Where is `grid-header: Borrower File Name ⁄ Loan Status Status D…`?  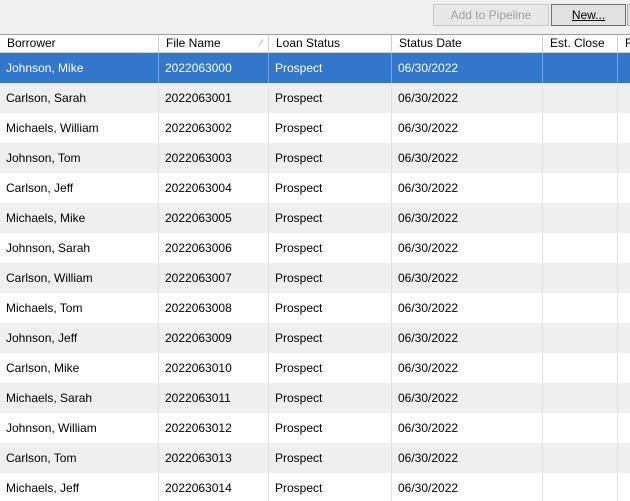 grid-header: Borrower File Name ⁄ Loan Status Status D… is located at coordinates (315, 44).